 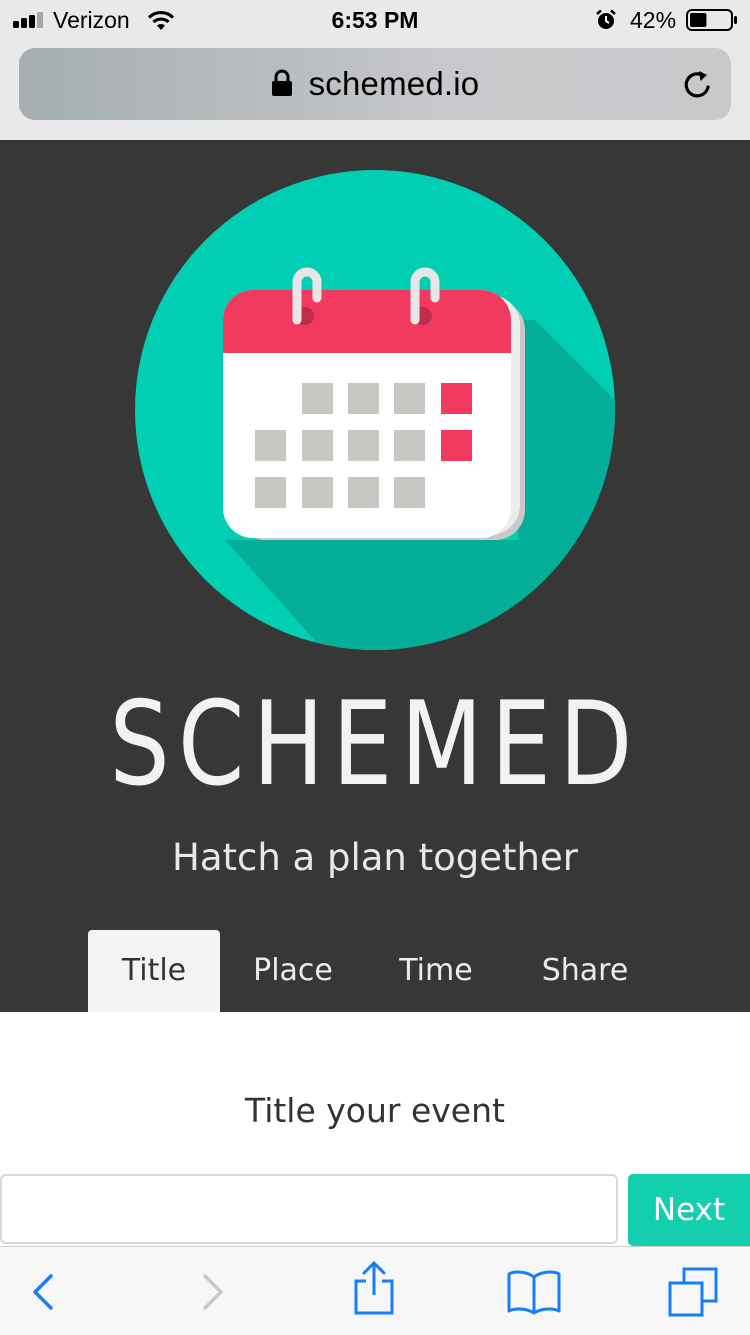 What do you see at coordinates (436, 971) in the screenshot?
I see `tab-time: Time` at bounding box center [436, 971].